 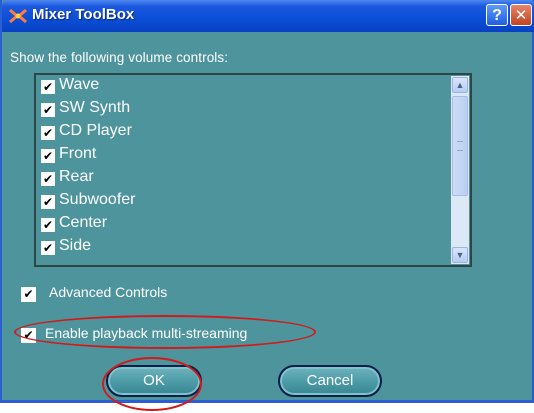 I want to click on list-item: ✔ Side, so click(x=238, y=247).